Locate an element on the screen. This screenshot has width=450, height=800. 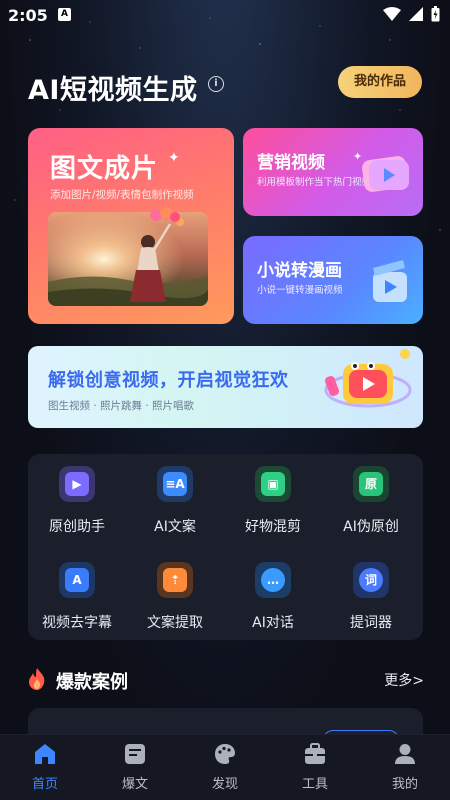
section-title: 爆款案例 is located at coordinates (92, 682).